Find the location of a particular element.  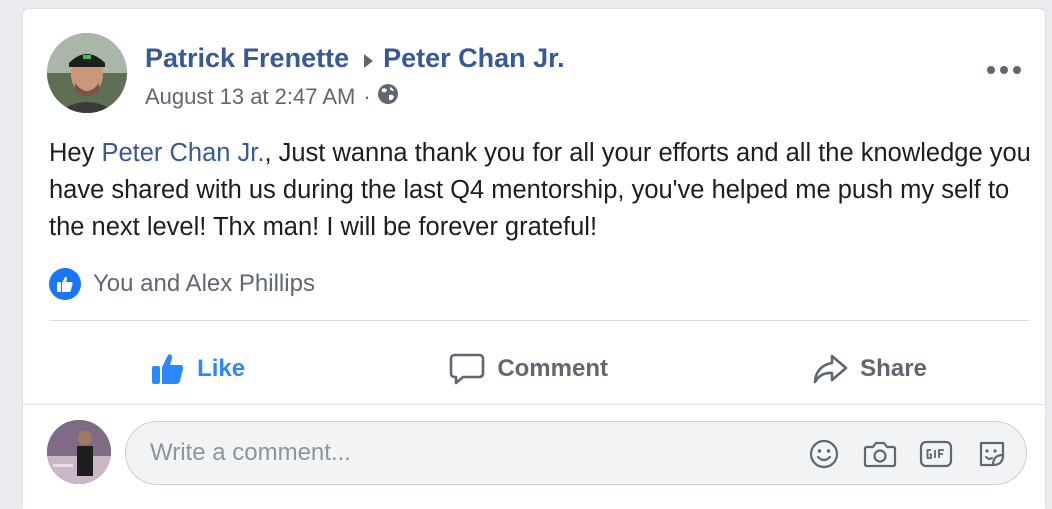

like-label: Like is located at coordinates (221, 368).